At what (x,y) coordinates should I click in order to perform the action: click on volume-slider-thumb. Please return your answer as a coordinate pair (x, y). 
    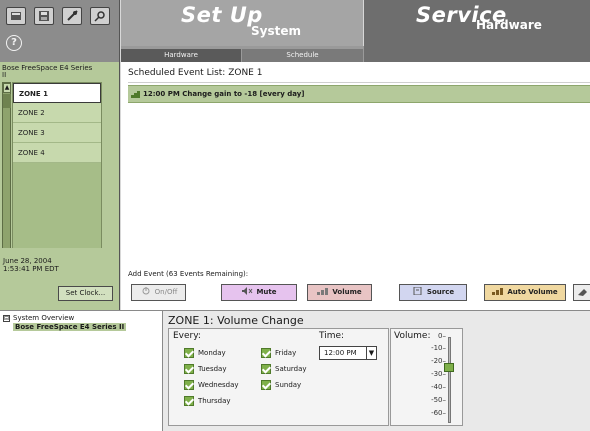
    Looking at the image, I should click on (449, 367).